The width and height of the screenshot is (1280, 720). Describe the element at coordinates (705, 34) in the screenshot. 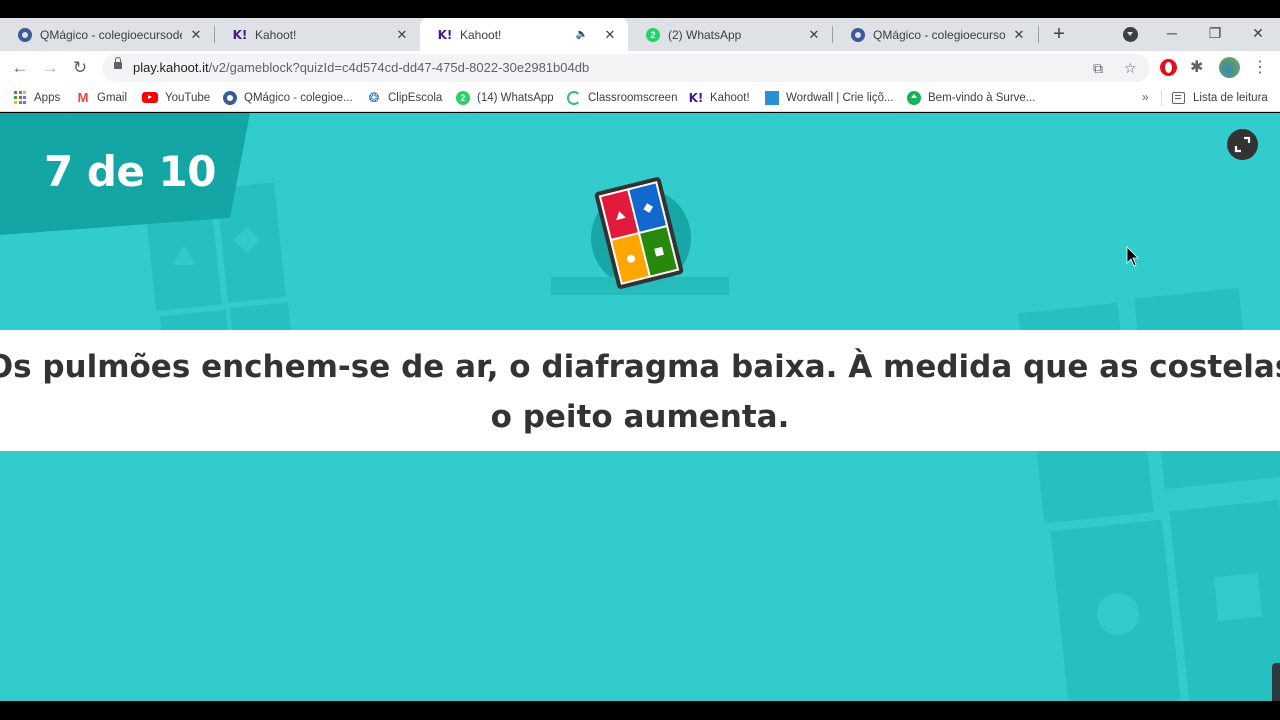

I see `tab-title: (2) WhatsApp` at that location.